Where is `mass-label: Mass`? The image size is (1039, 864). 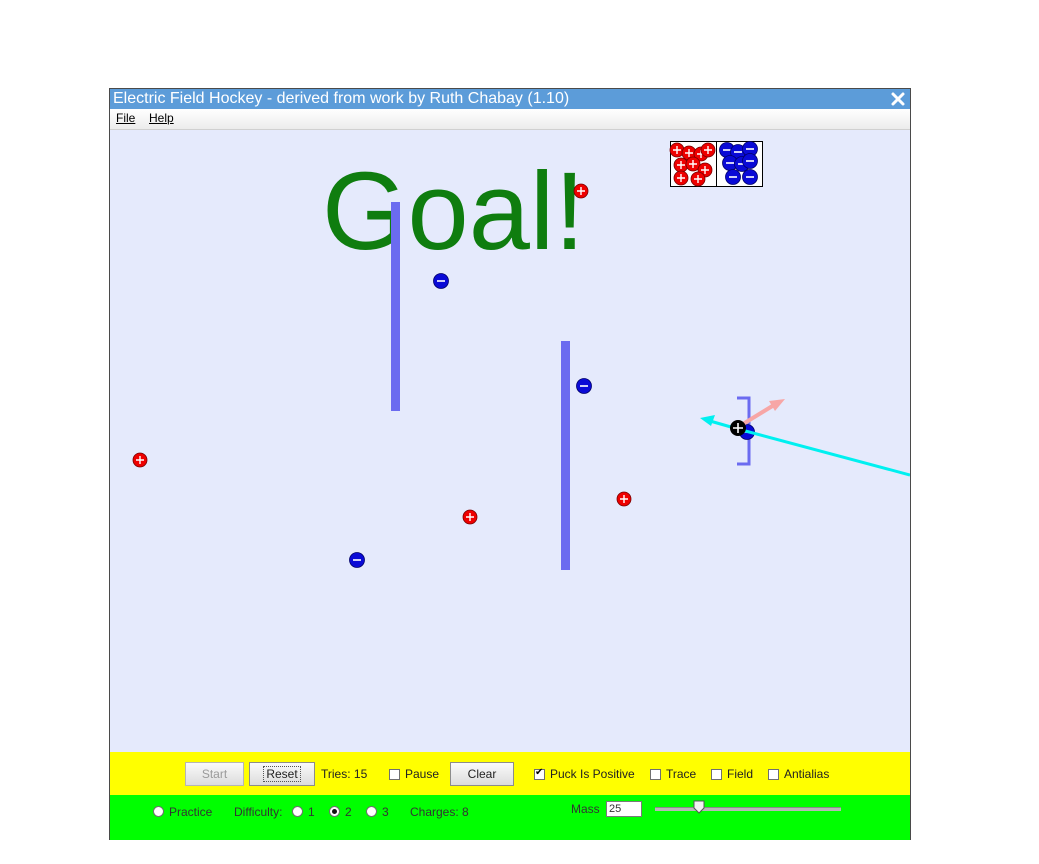 mass-label: Mass is located at coordinates (585, 809).